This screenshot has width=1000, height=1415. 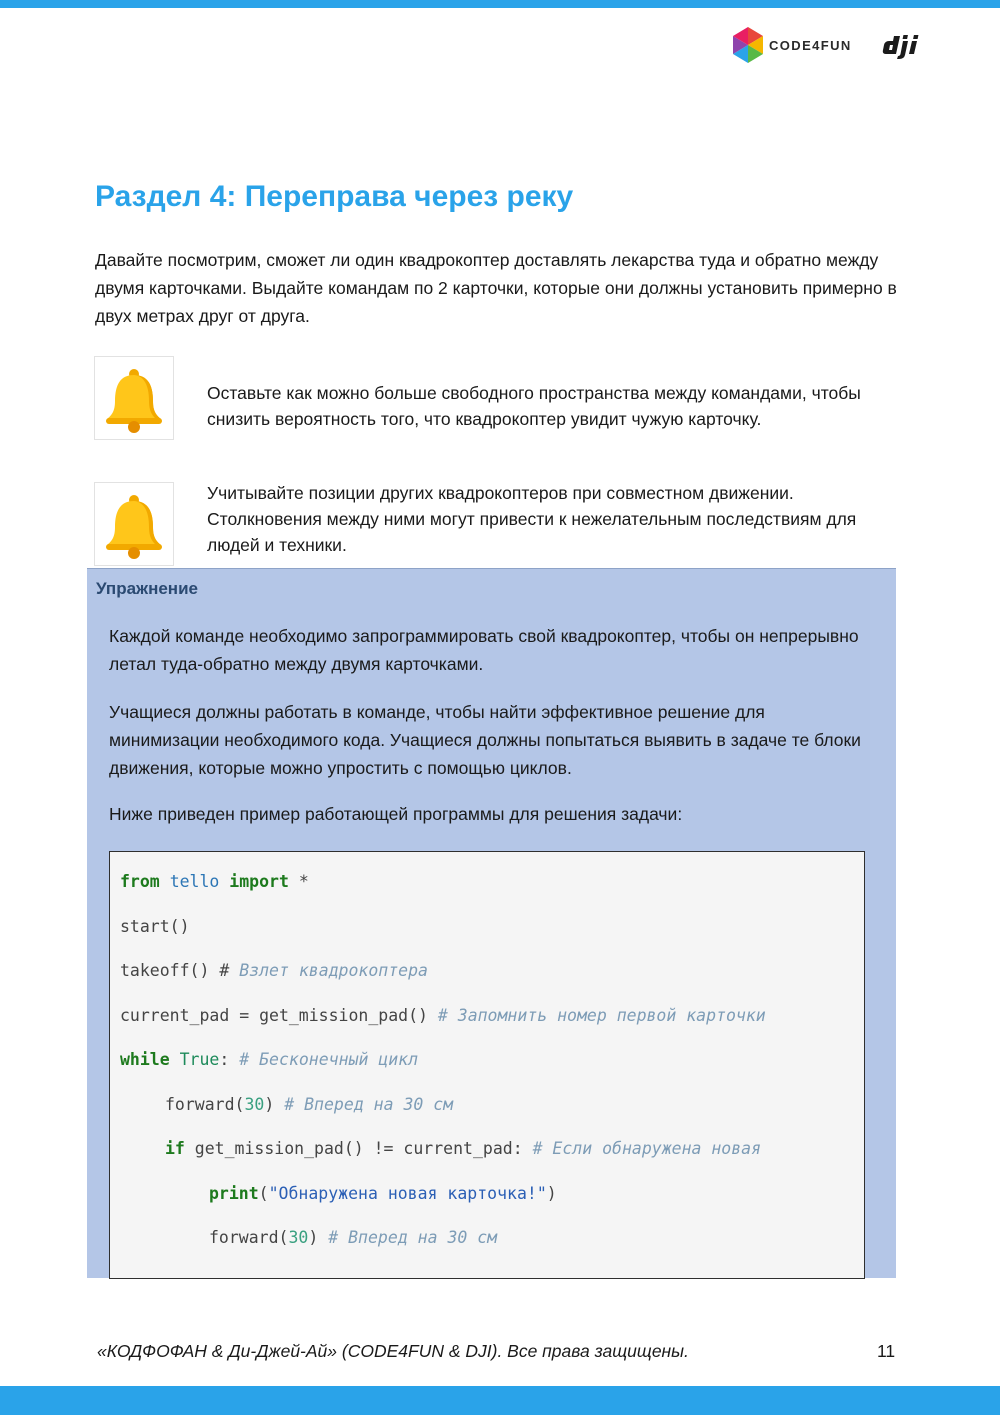 What do you see at coordinates (334, 196) in the screenshot?
I see `section-title: Раздел 4: Переправа через реку` at bounding box center [334, 196].